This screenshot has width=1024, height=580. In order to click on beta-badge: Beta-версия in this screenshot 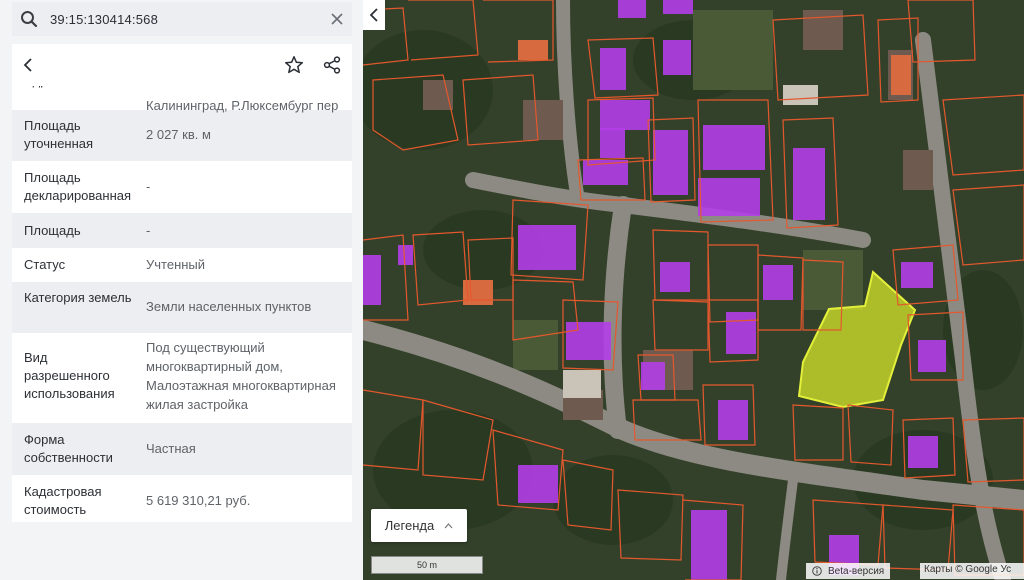, I will do `click(848, 571)`.